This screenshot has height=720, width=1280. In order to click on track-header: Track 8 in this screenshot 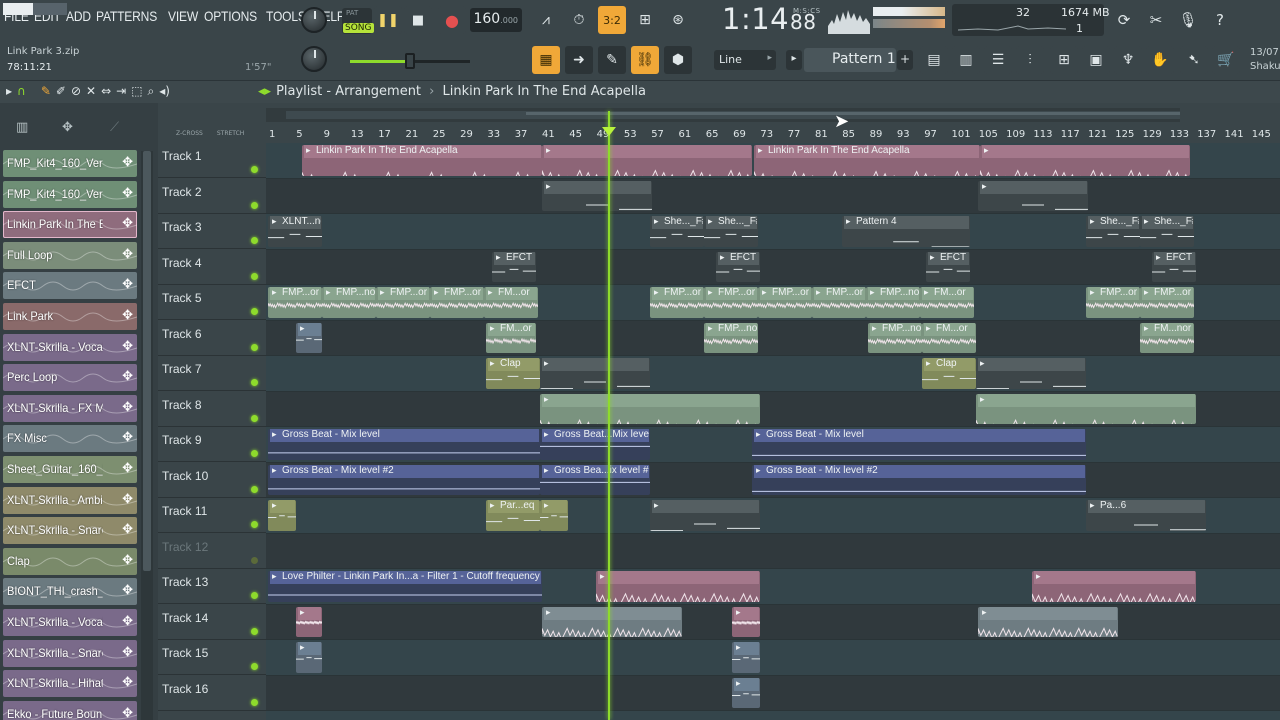, I will do `click(212, 409)`.